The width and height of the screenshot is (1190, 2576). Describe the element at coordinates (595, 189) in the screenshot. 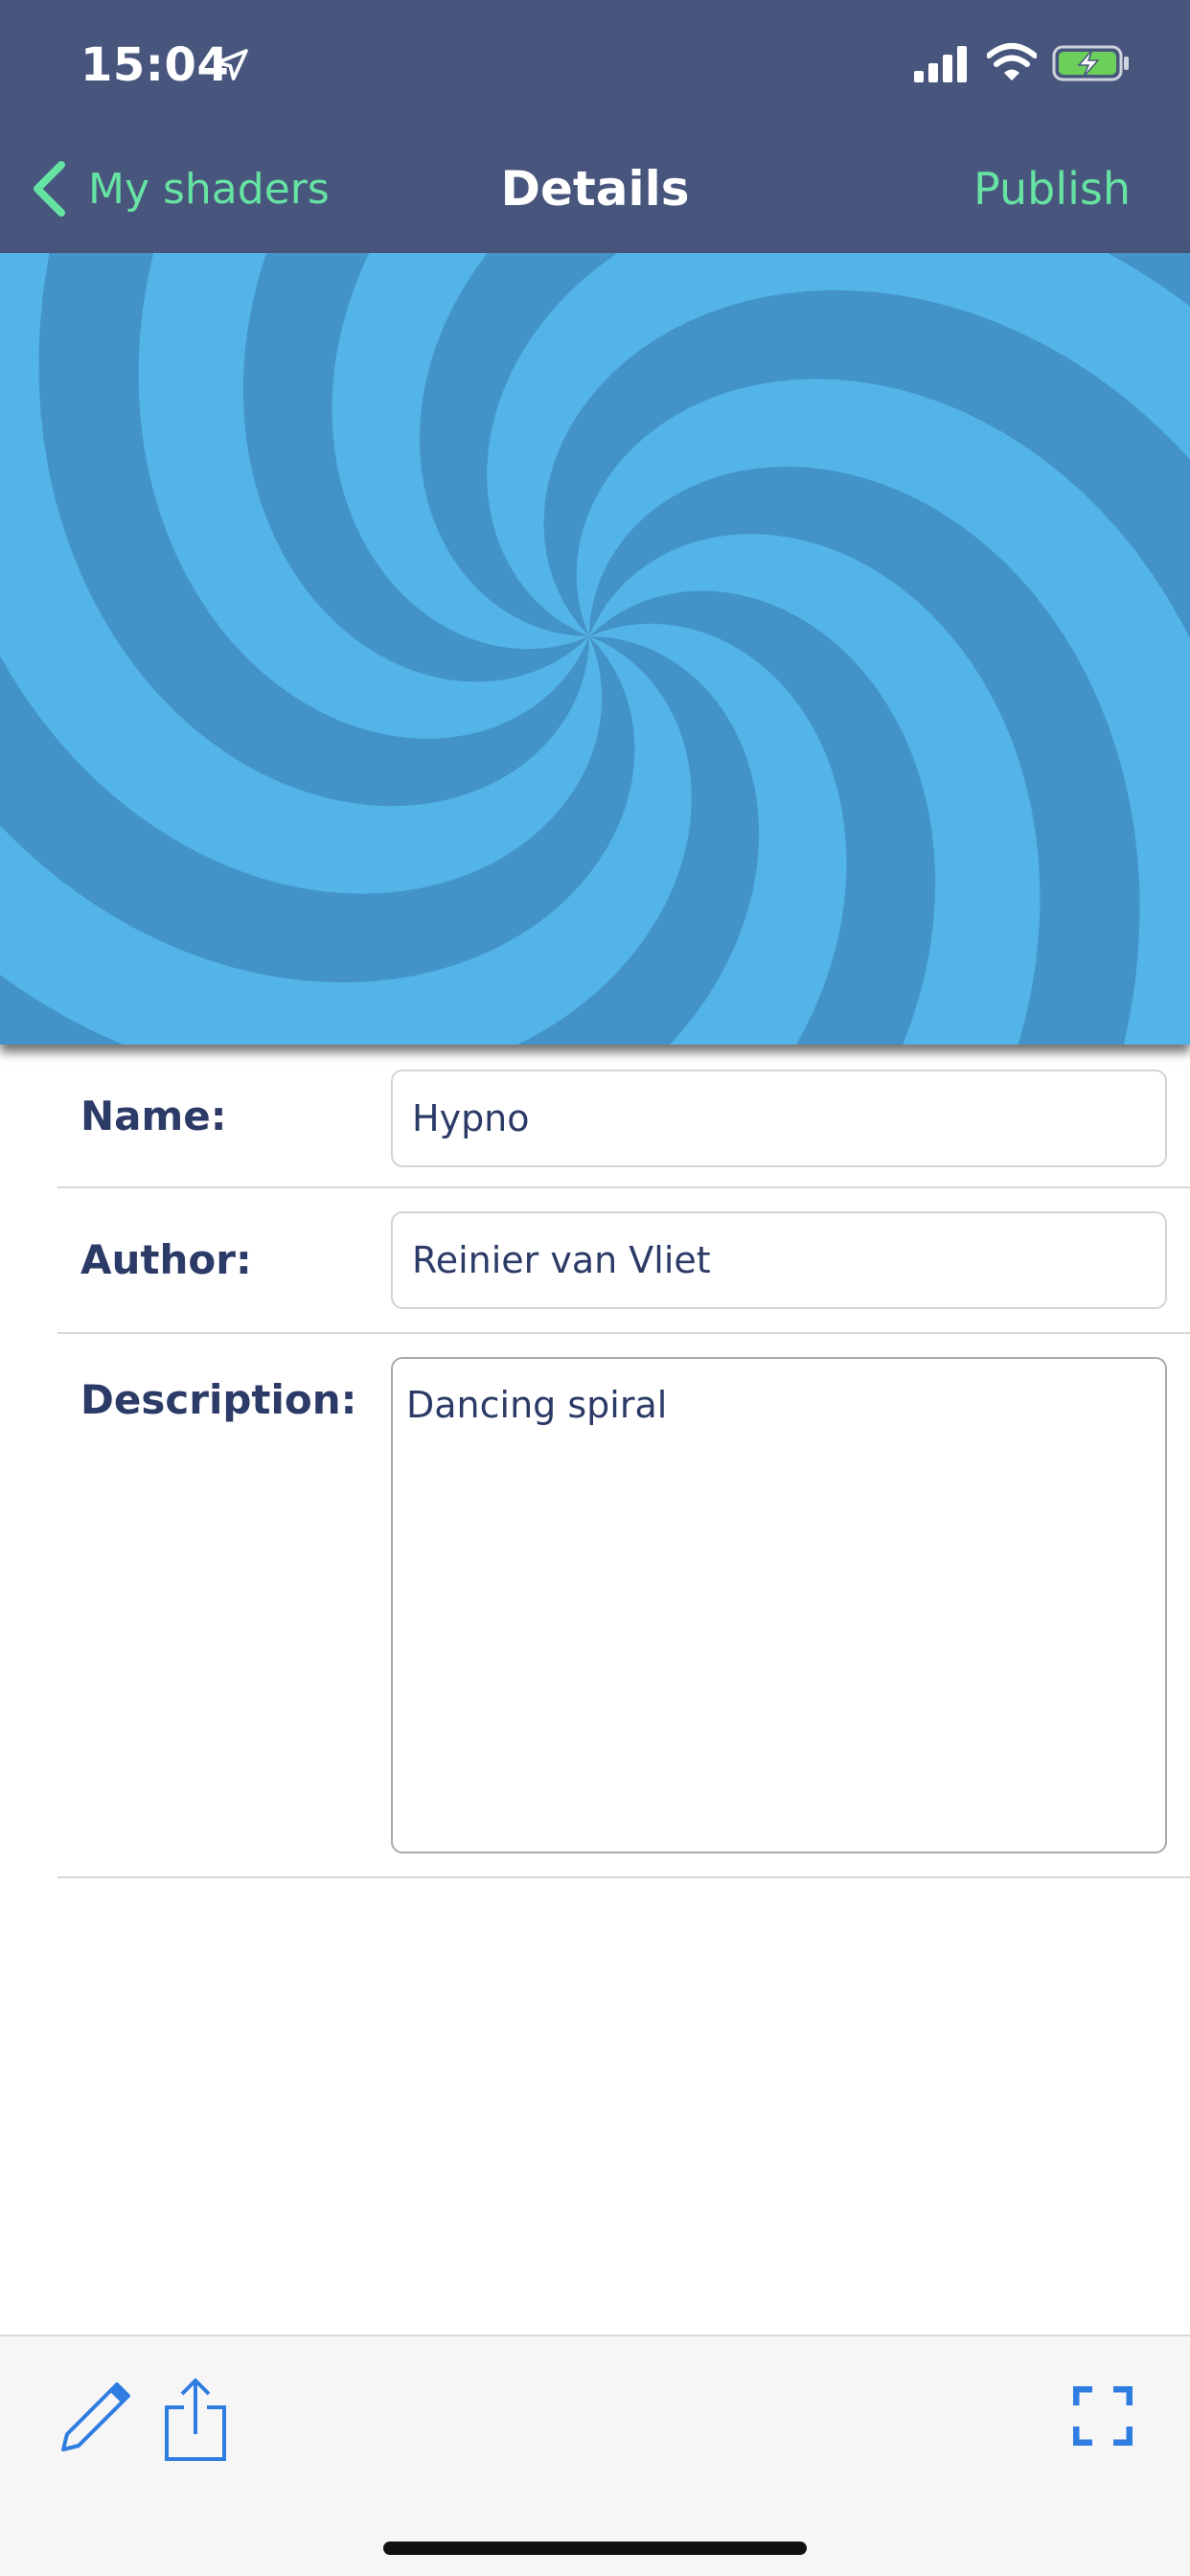

I see `navigation-bar: My shaders Details Publish` at that location.